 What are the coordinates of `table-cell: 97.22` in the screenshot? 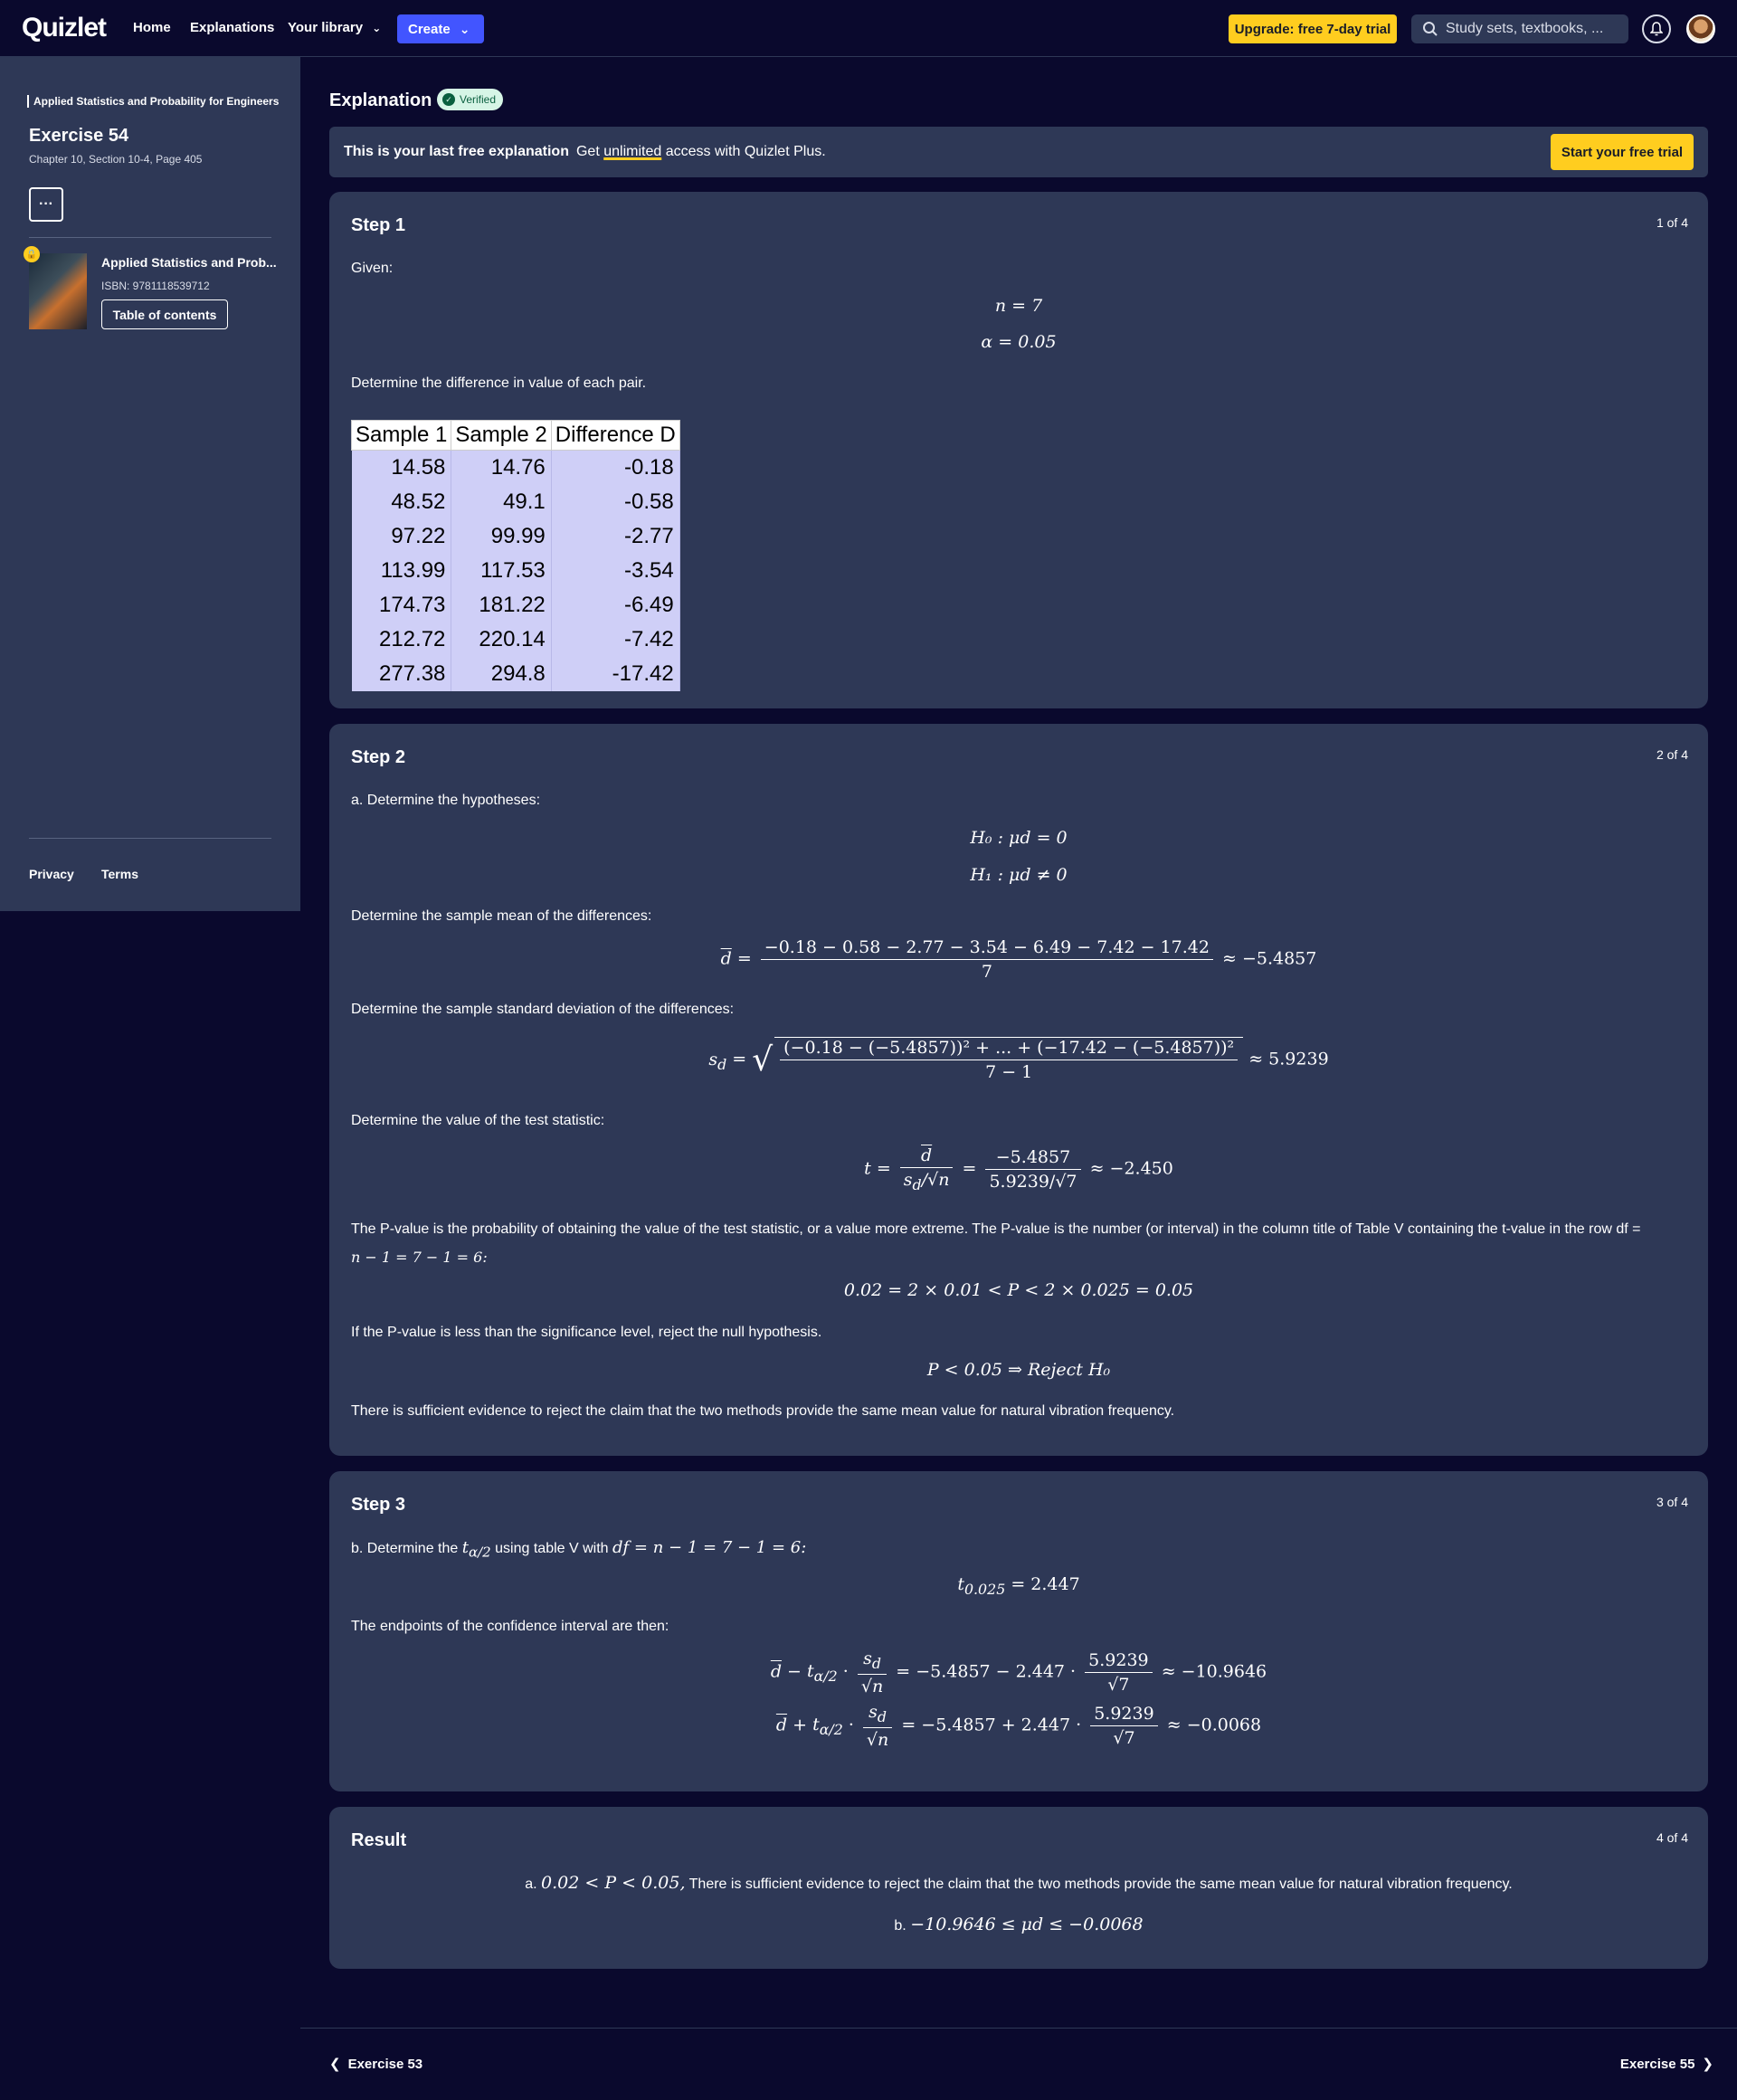 It's located at (401, 536).